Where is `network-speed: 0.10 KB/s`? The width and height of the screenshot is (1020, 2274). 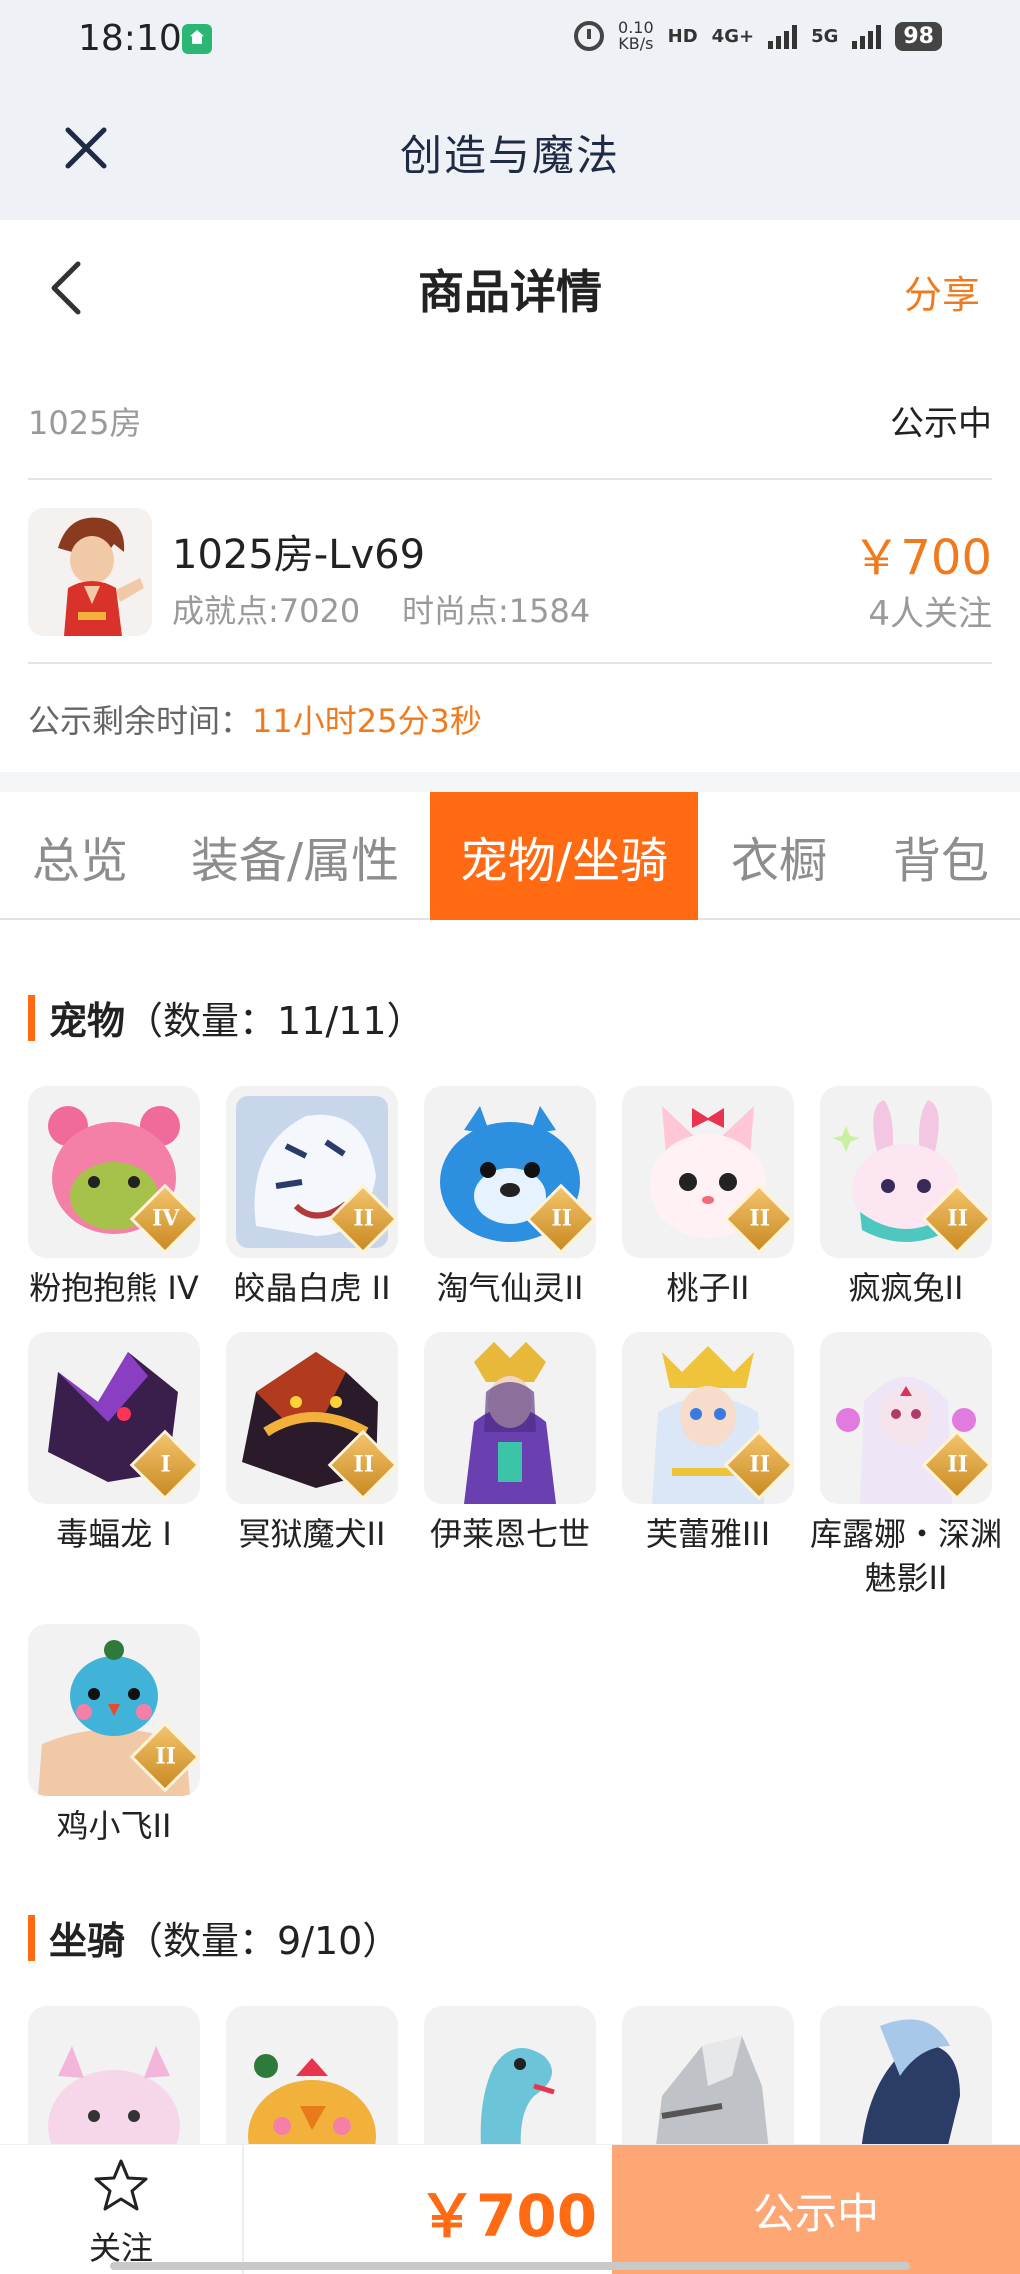
network-speed: 0.10 KB/s is located at coordinates (636, 36).